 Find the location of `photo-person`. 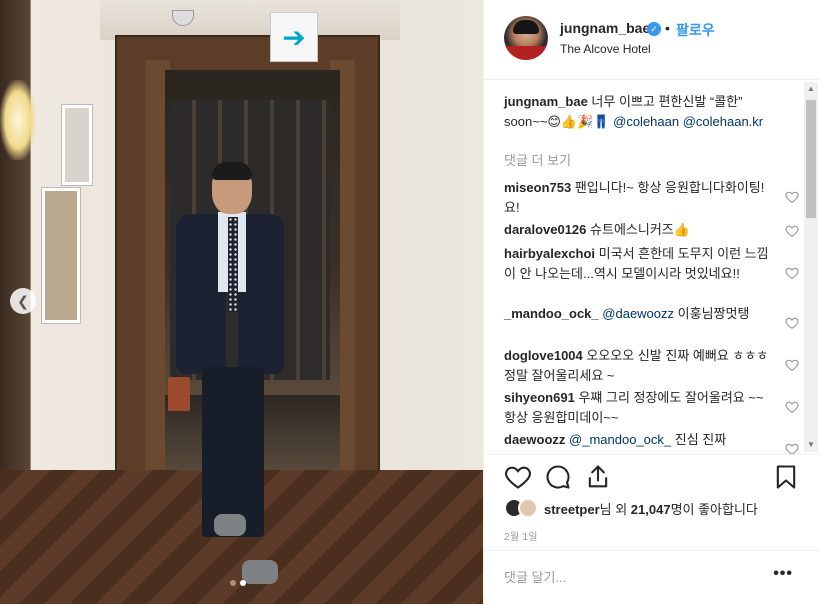

photo-person is located at coordinates (228, 377).